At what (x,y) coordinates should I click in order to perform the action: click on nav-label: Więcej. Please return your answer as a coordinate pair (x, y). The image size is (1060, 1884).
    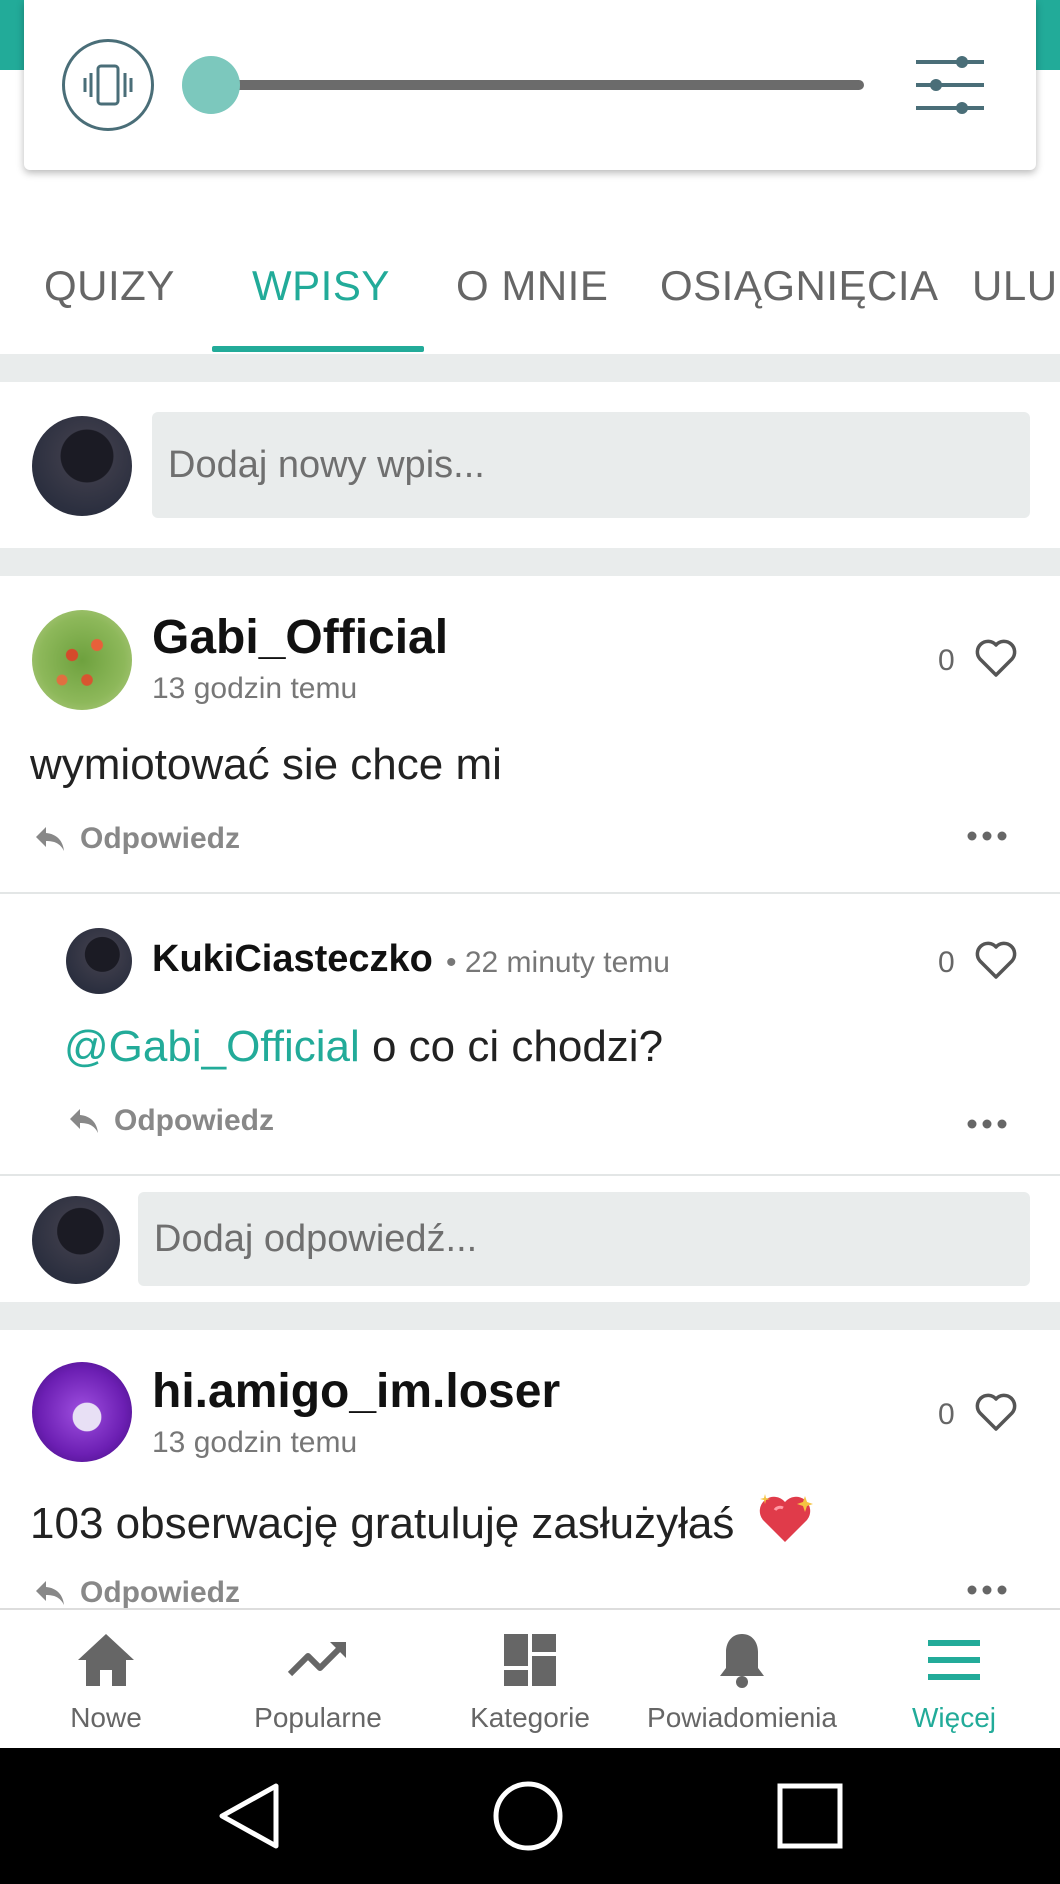
    Looking at the image, I should click on (953, 1717).